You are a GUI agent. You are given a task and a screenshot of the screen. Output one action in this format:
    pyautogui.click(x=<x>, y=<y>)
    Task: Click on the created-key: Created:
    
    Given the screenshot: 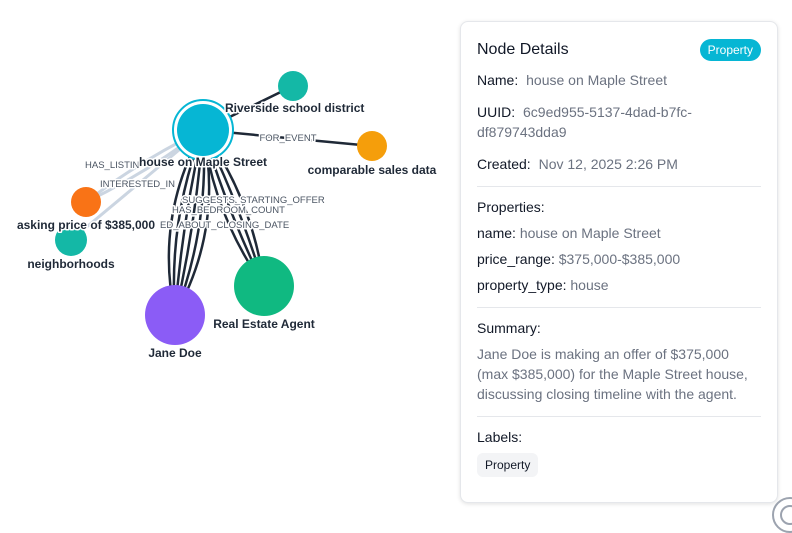 What is the action you would take?
    pyautogui.click(x=504, y=164)
    